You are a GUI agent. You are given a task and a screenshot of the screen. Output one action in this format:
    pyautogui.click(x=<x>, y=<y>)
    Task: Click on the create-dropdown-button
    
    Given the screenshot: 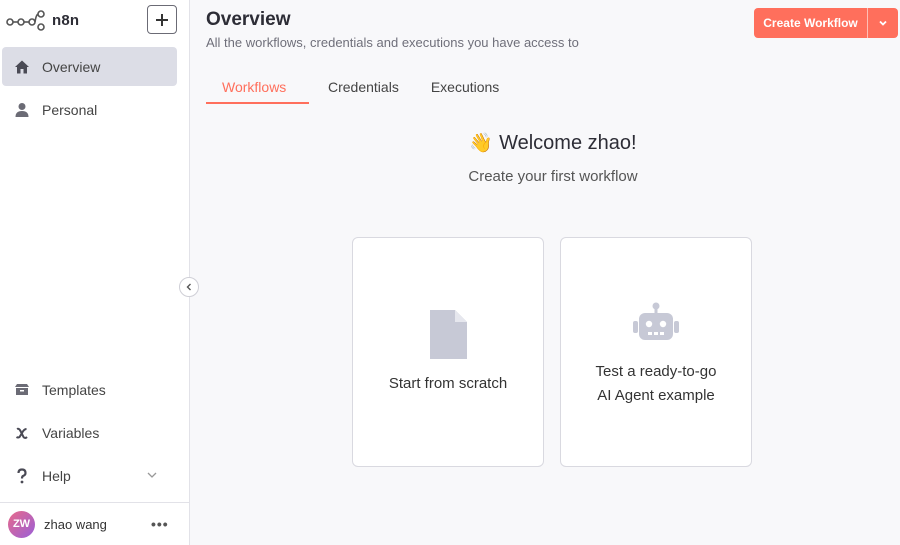 What is the action you would take?
    pyautogui.click(x=883, y=23)
    